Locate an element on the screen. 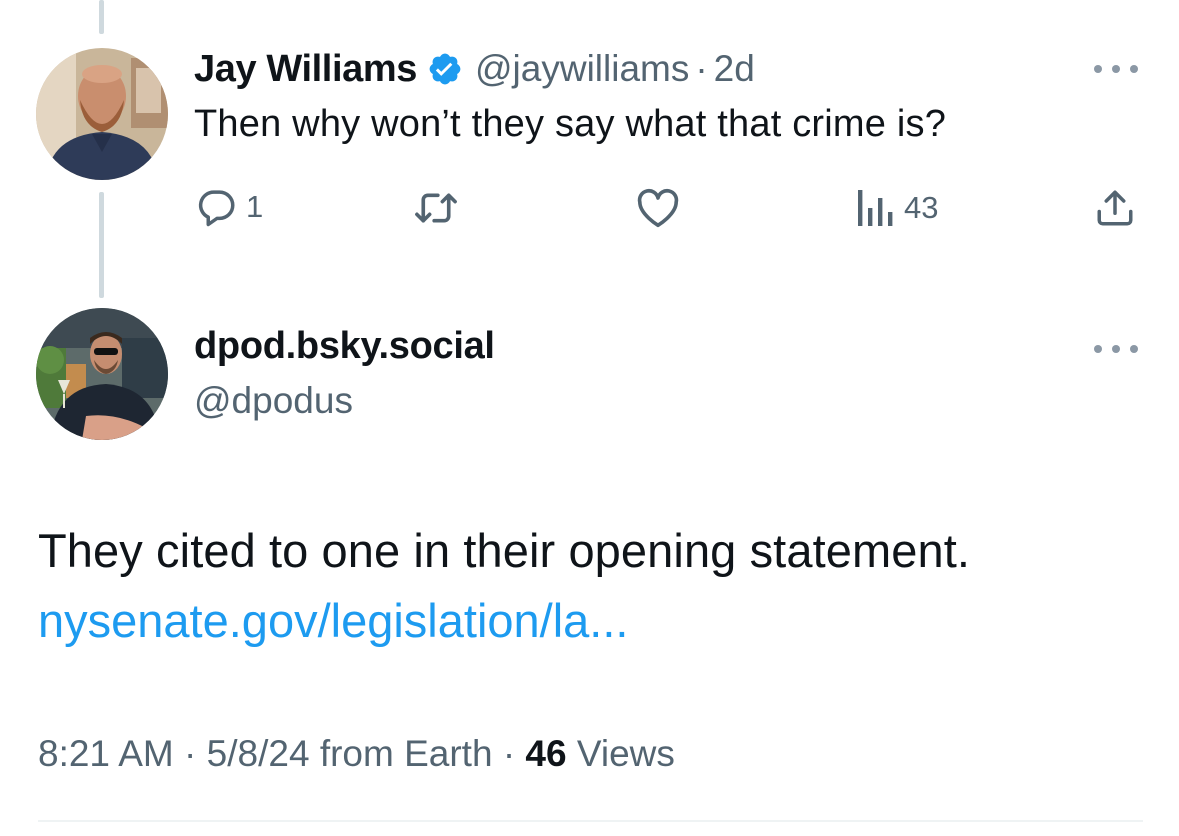 The width and height of the screenshot is (1179, 836). like-button is located at coordinates (662, 208).